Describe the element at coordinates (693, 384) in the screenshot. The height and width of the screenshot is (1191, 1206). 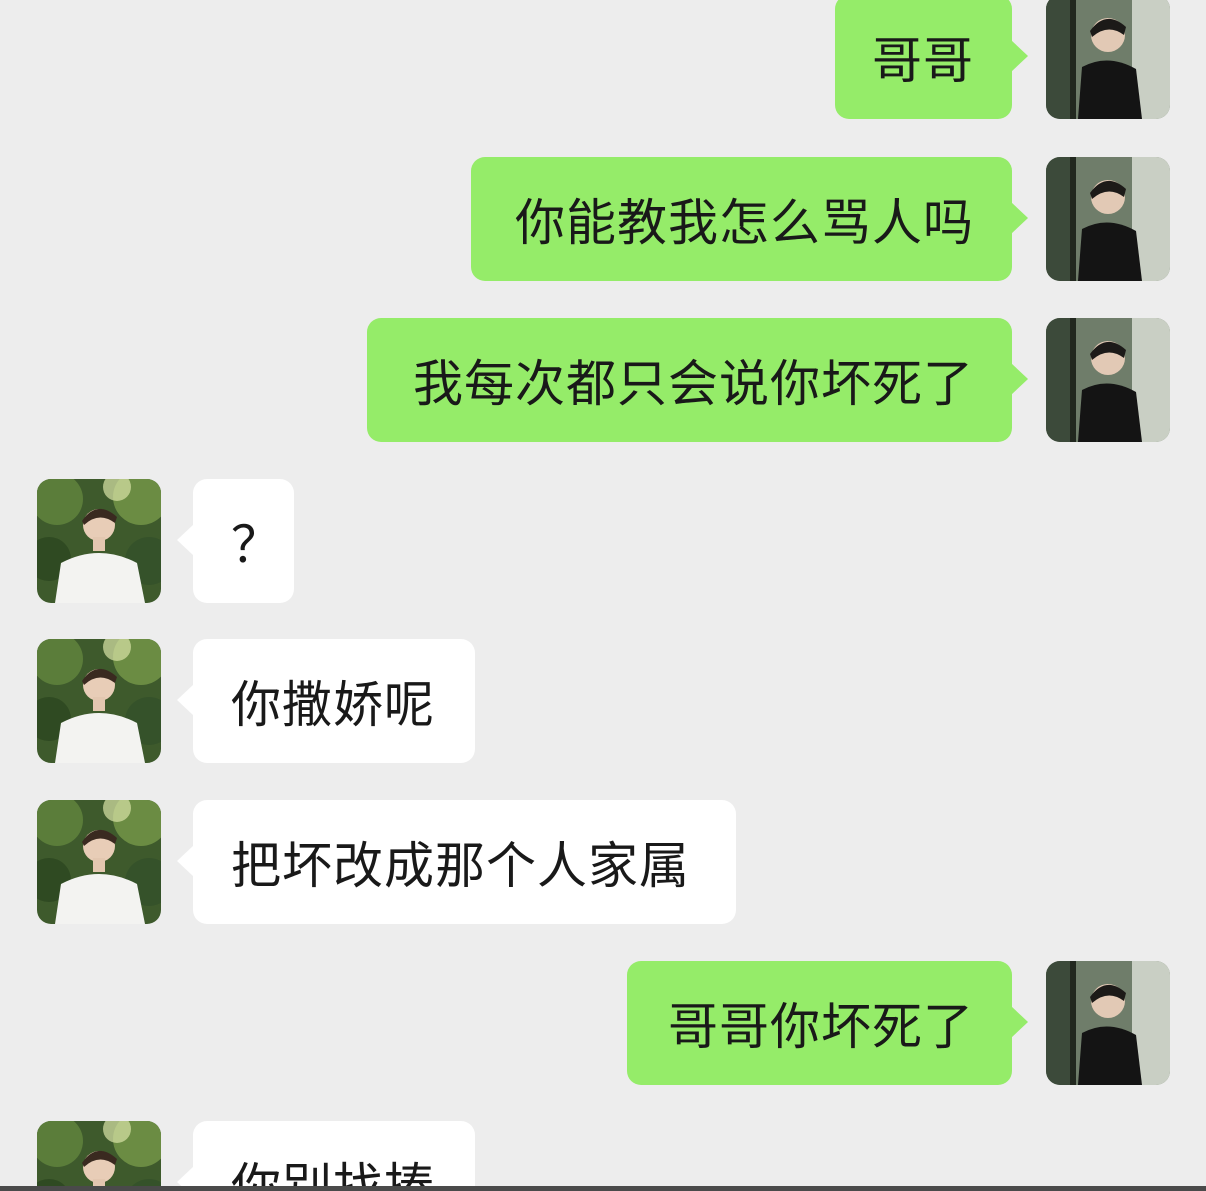
I see `message-text: 我每次都只会说你坏死了` at that location.